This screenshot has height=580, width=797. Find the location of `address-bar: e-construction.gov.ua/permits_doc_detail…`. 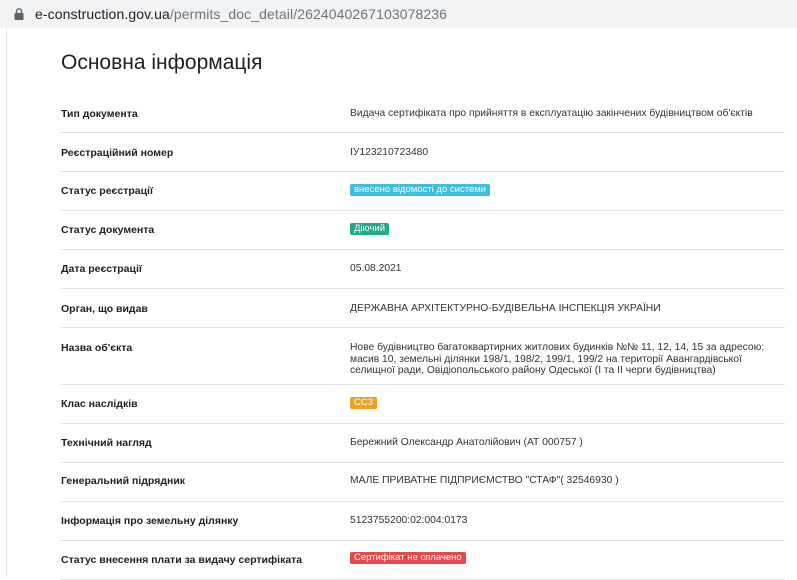

address-bar: e-construction.gov.ua/permits_doc_detail… is located at coordinates (398, 14).